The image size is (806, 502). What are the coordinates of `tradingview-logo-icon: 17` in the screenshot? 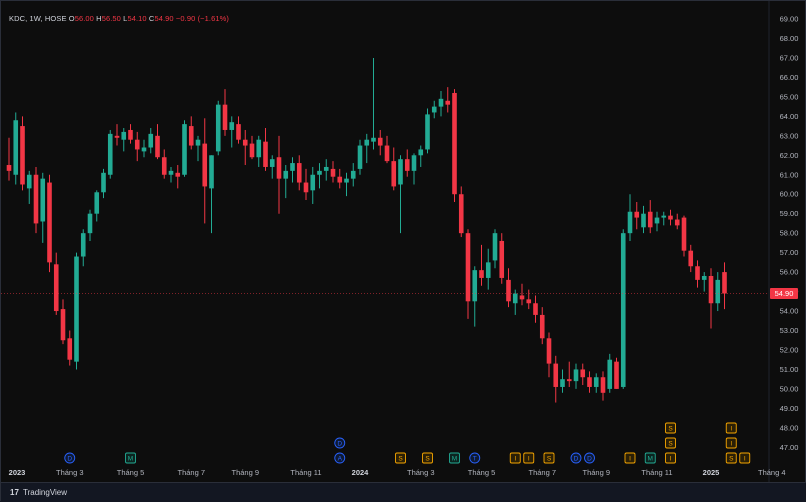 It's located at (14, 492).